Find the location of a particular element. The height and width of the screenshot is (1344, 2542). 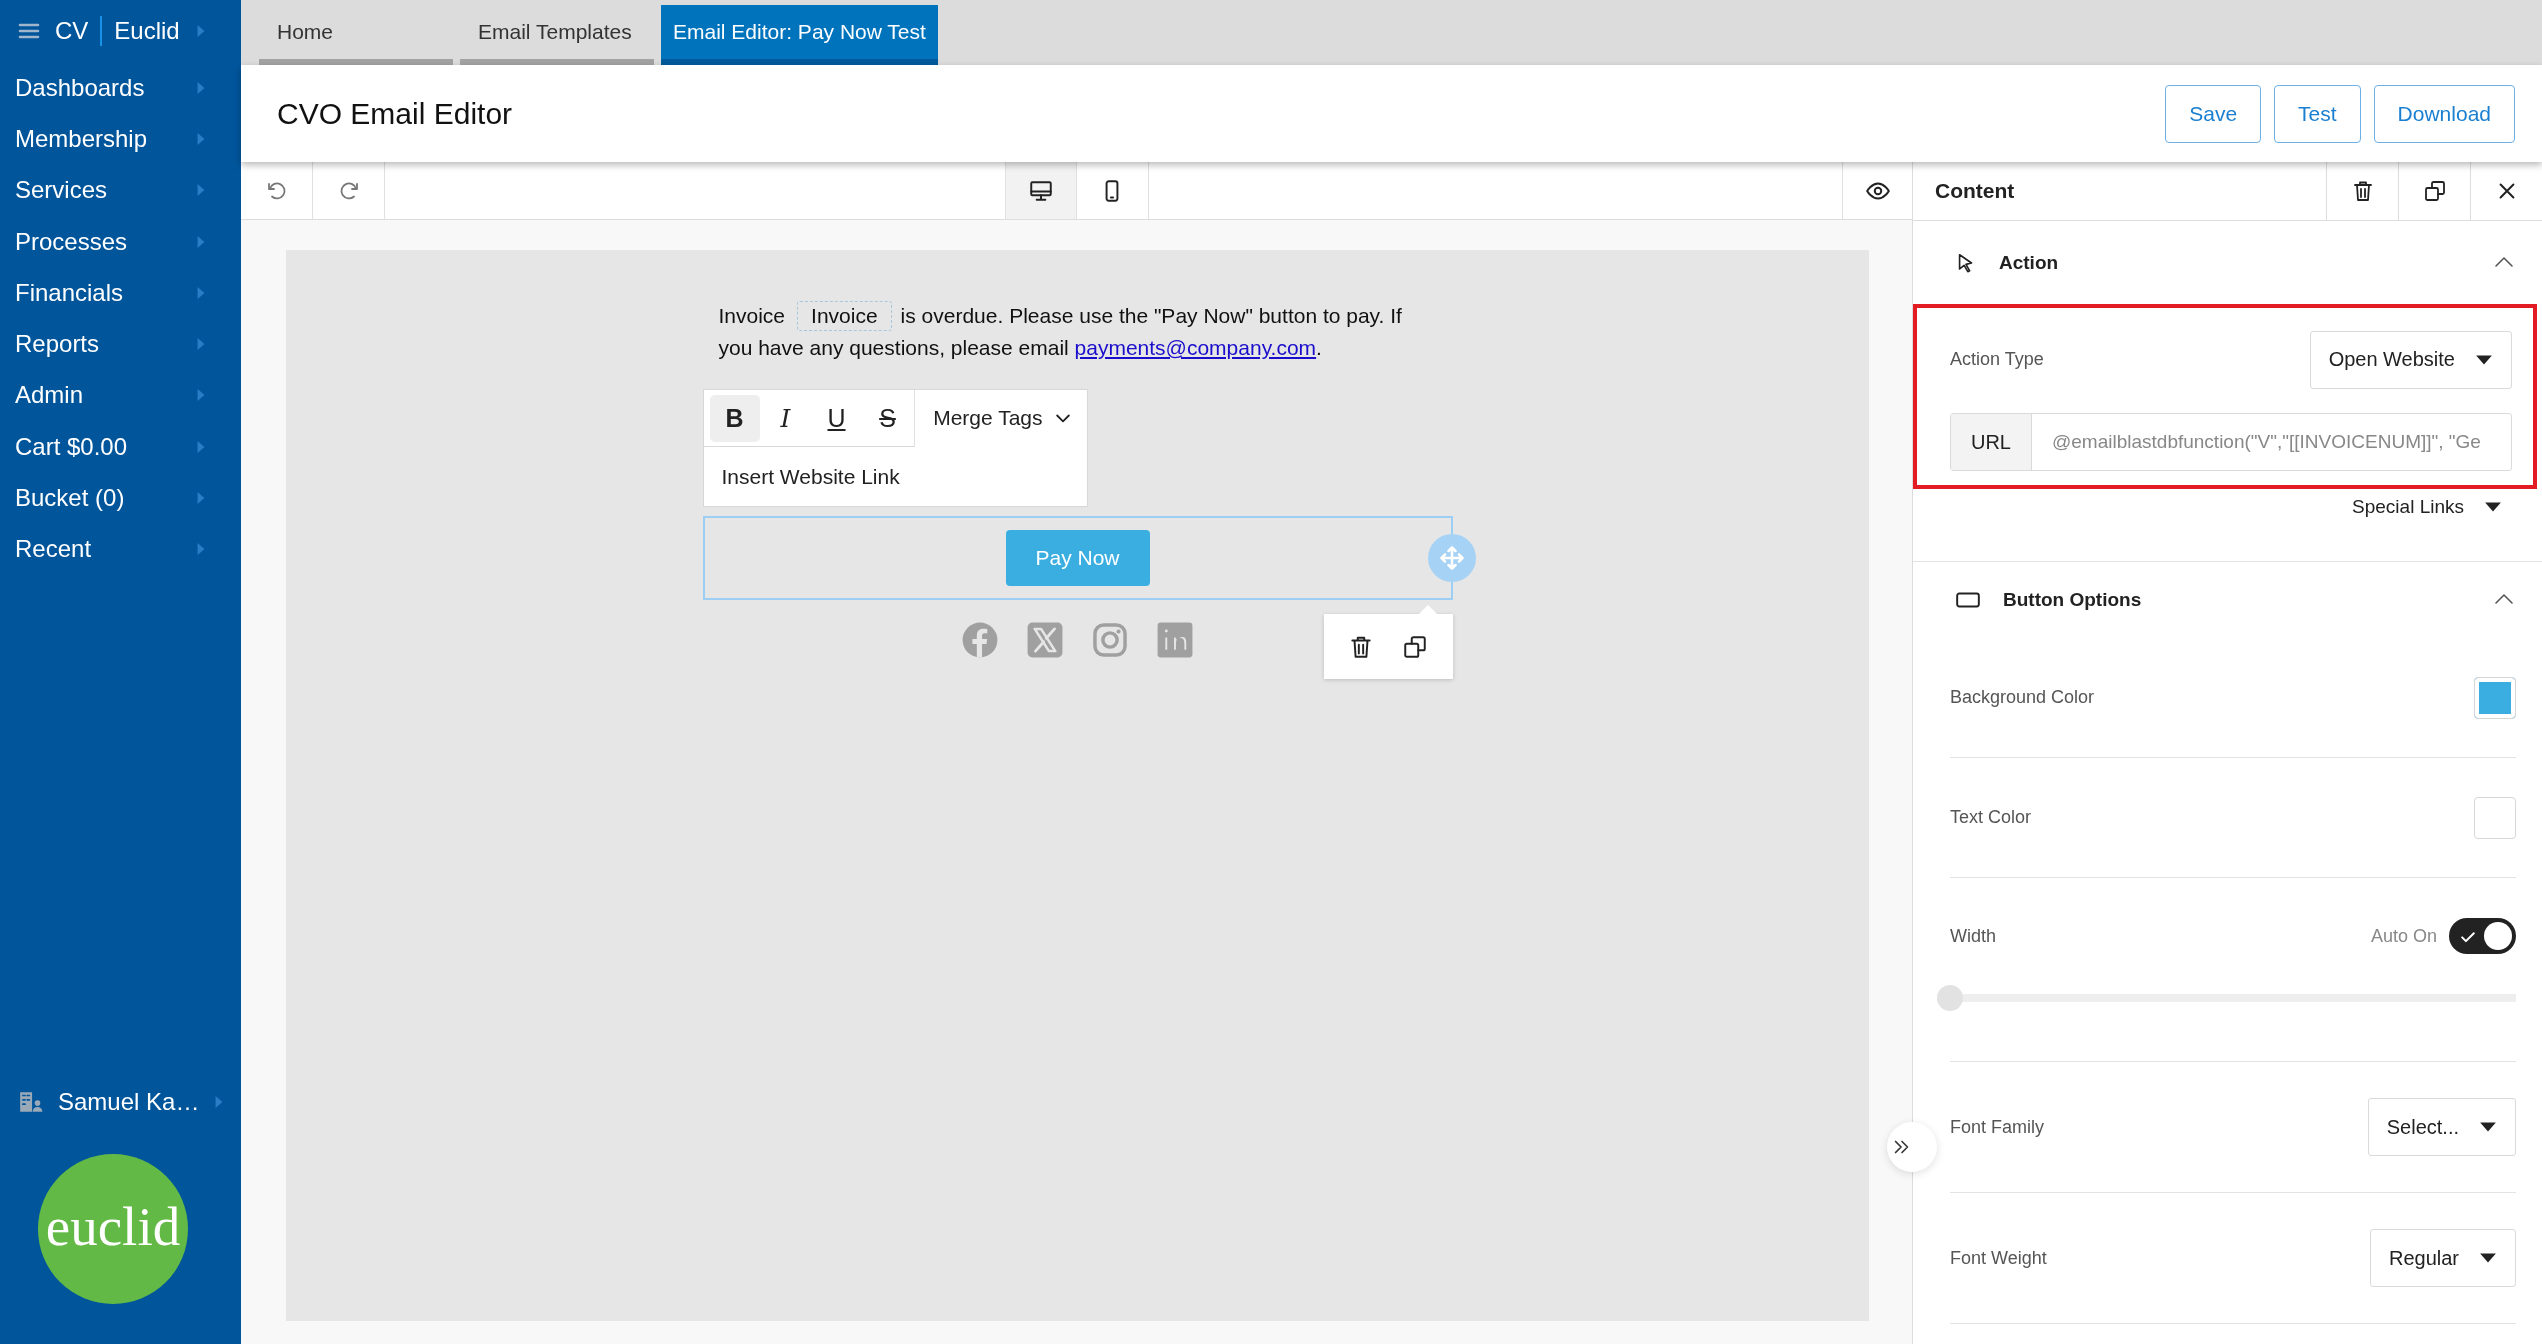

field-label: Font Weight is located at coordinates (1998, 1258).